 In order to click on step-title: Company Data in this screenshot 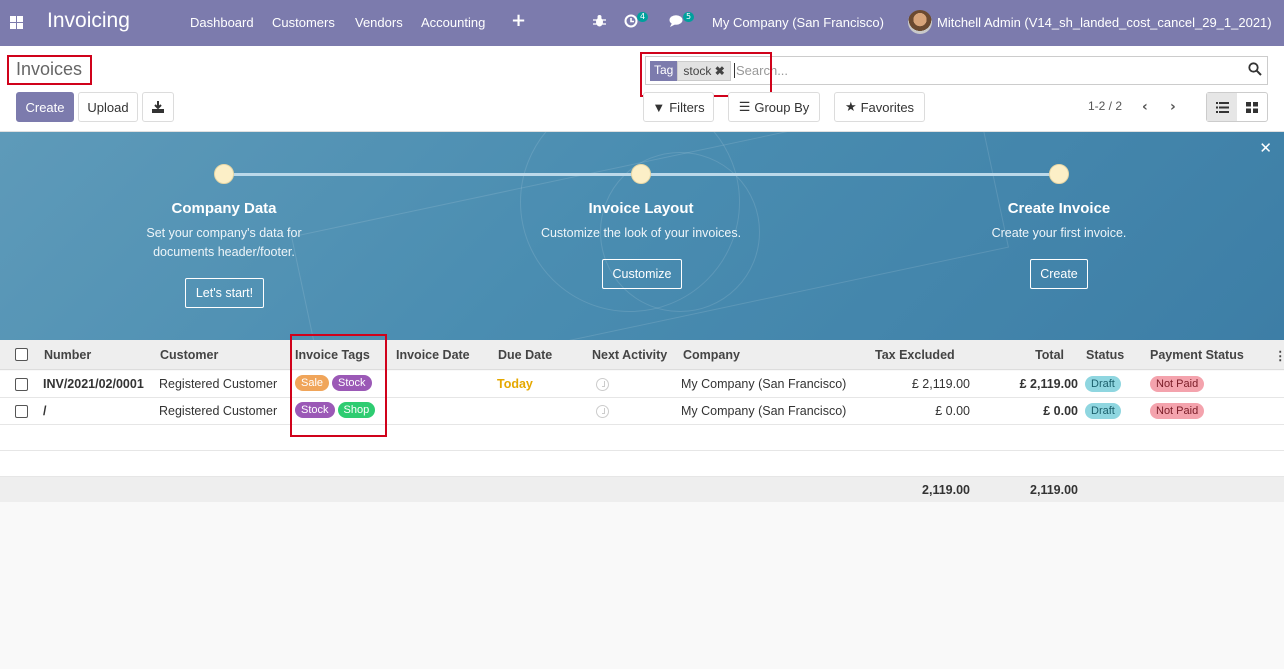, I will do `click(224, 208)`.